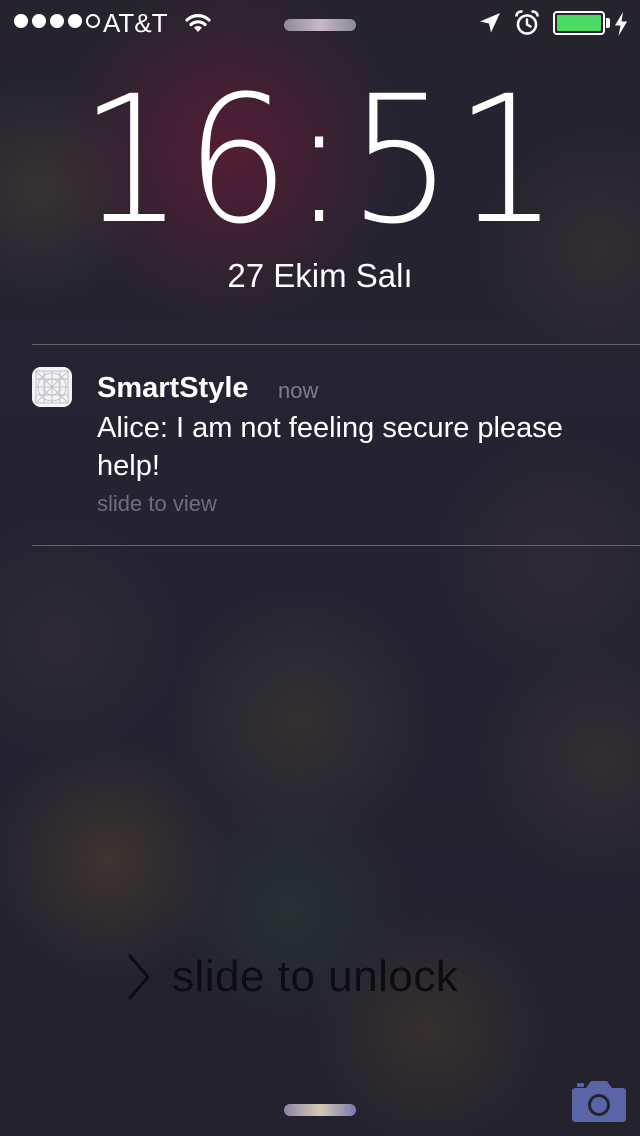 The image size is (640, 1136). Describe the element at coordinates (599, 1103) in the screenshot. I see `camera-icon` at that location.